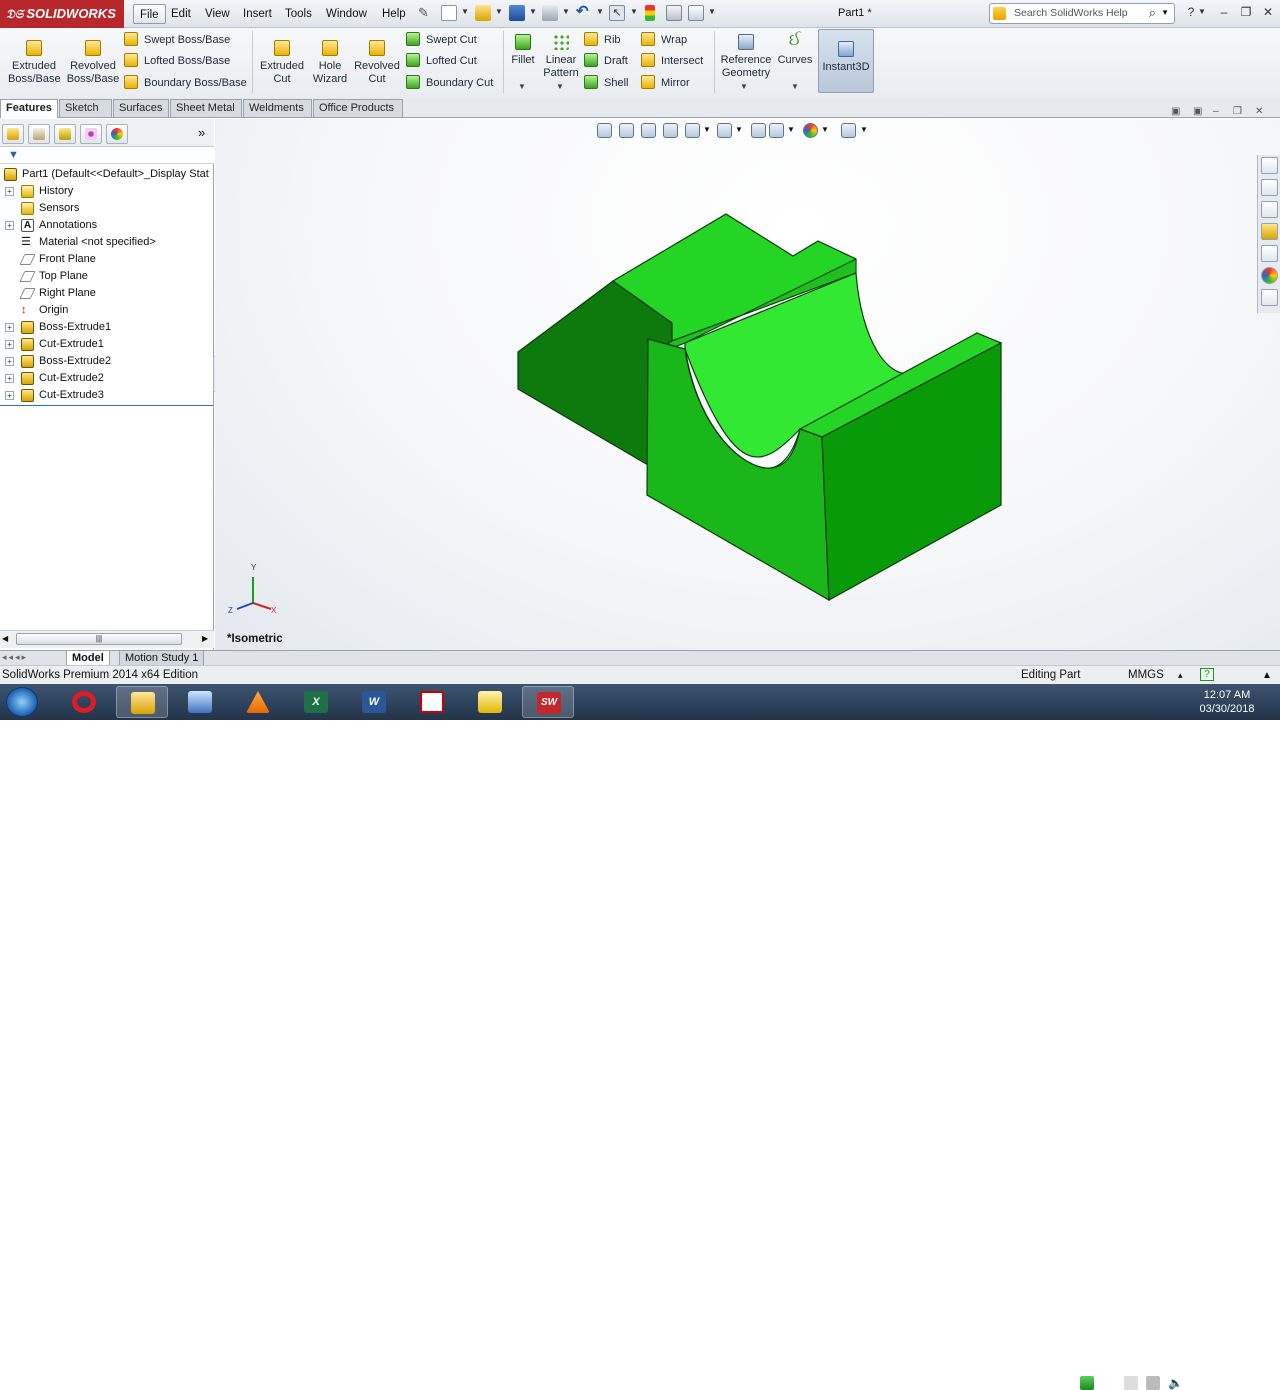 Image resolution: width=1280 pixels, height=1390 pixels. What do you see at coordinates (548, 702) in the screenshot?
I see `taskbar-solidworks: SW` at bounding box center [548, 702].